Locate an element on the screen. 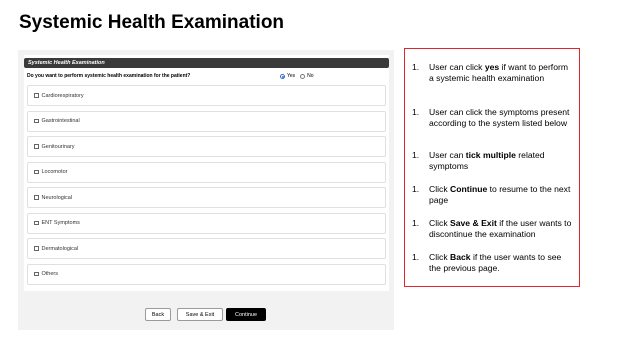 The image size is (638, 359). system-item-label: Locomotor is located at coordinates (54, 172).